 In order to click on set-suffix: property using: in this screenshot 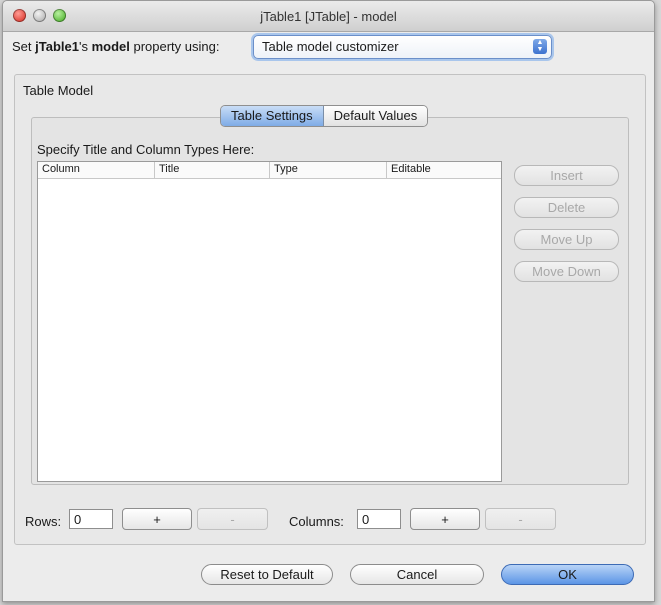, I will do `click(174, 46)`.